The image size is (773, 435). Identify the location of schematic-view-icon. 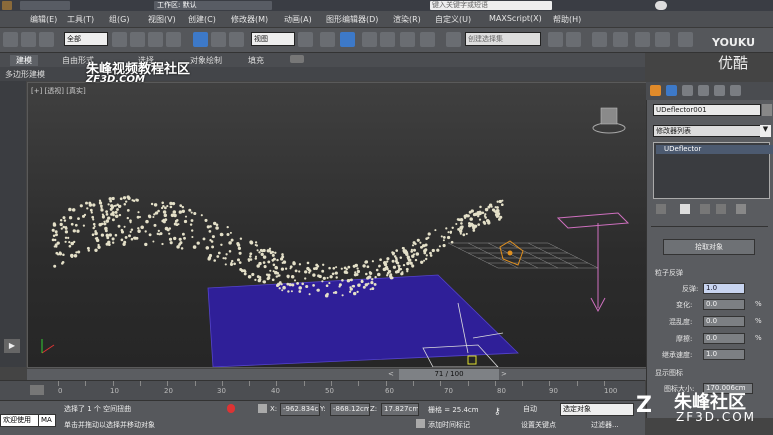
(662, 39).